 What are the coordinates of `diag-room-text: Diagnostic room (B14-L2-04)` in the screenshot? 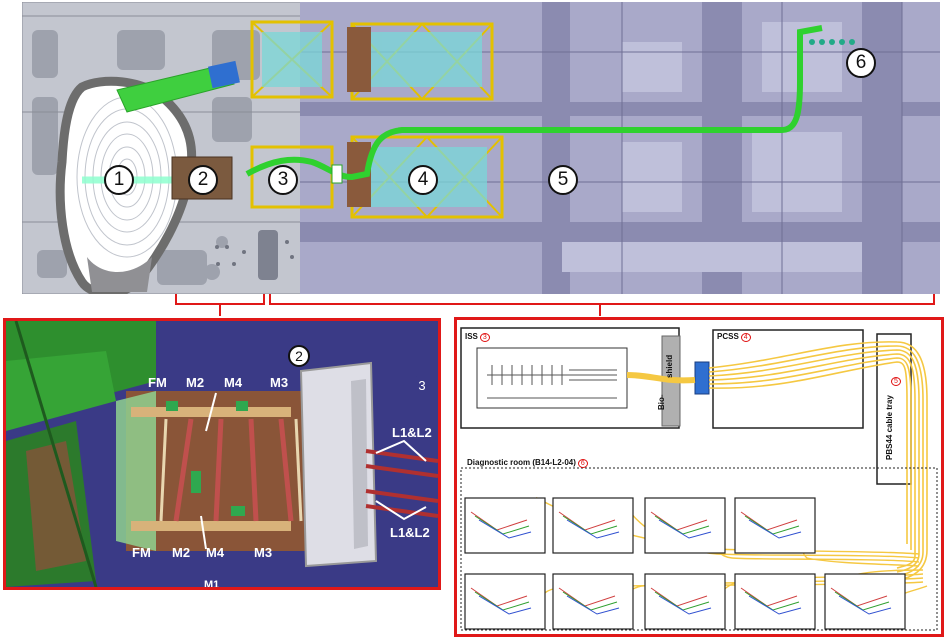 It's located at (521, 462).